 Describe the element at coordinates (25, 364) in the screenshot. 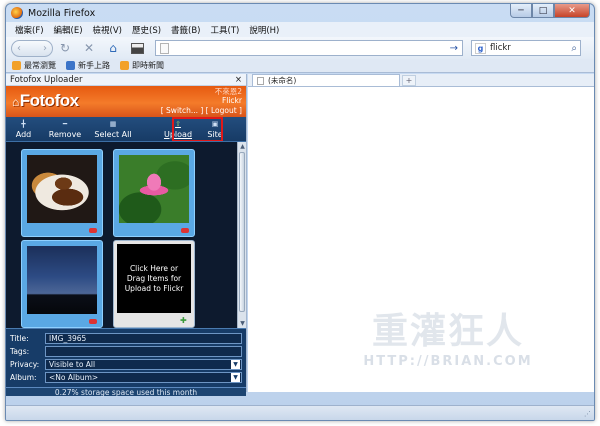

I see `privacy-label: Privacy:` at that location.